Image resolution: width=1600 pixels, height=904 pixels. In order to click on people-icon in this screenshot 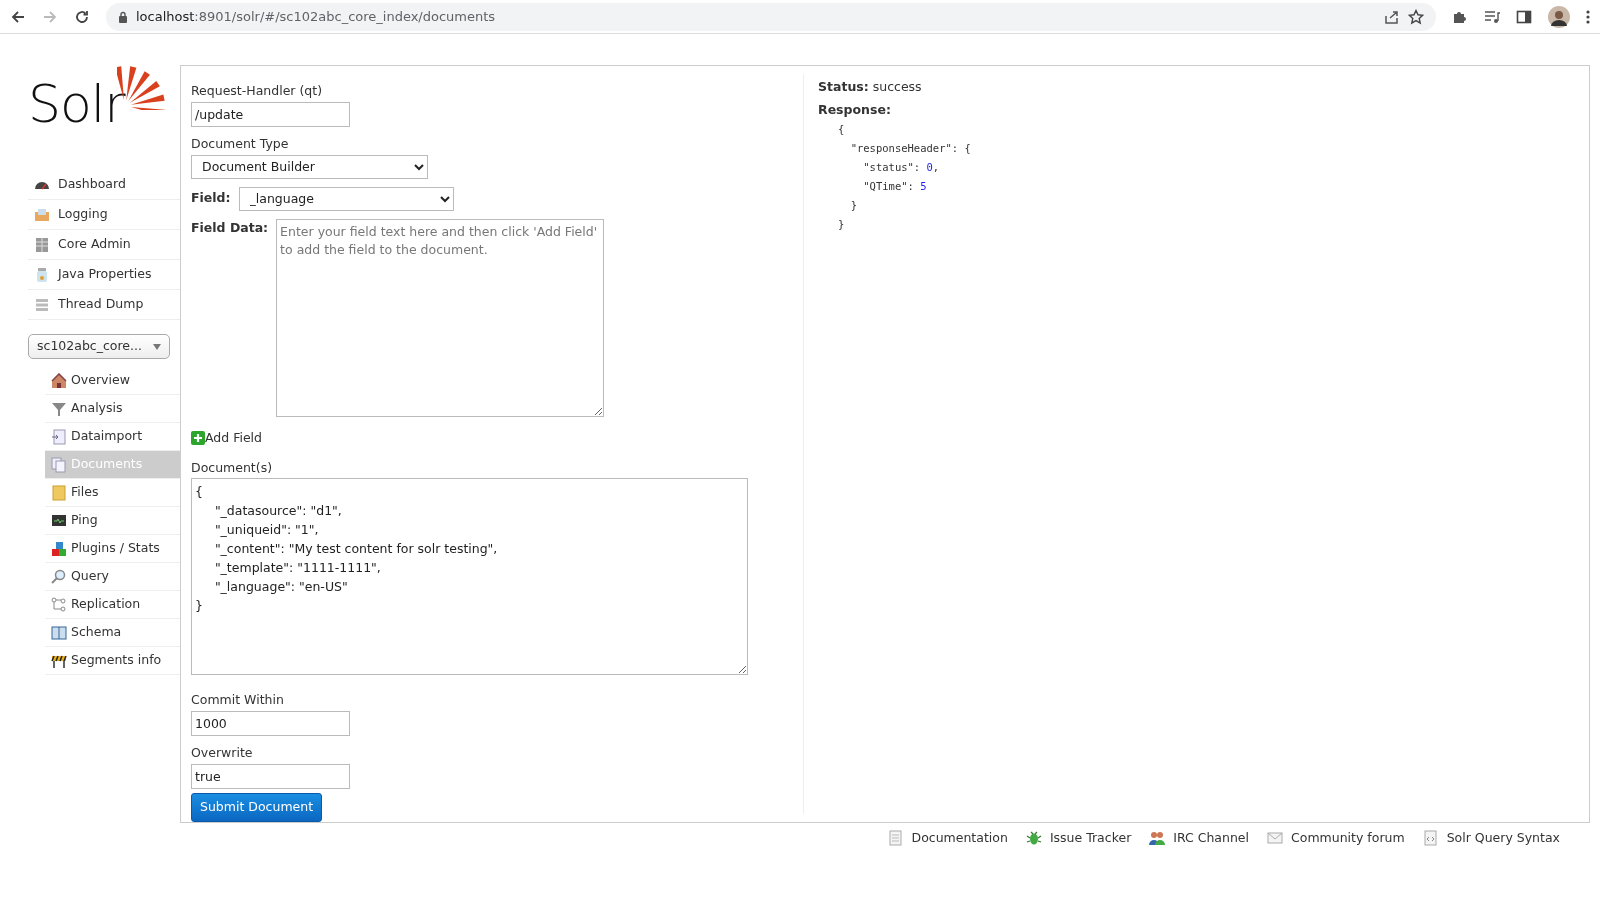, I will do `click(1157, 838)`.